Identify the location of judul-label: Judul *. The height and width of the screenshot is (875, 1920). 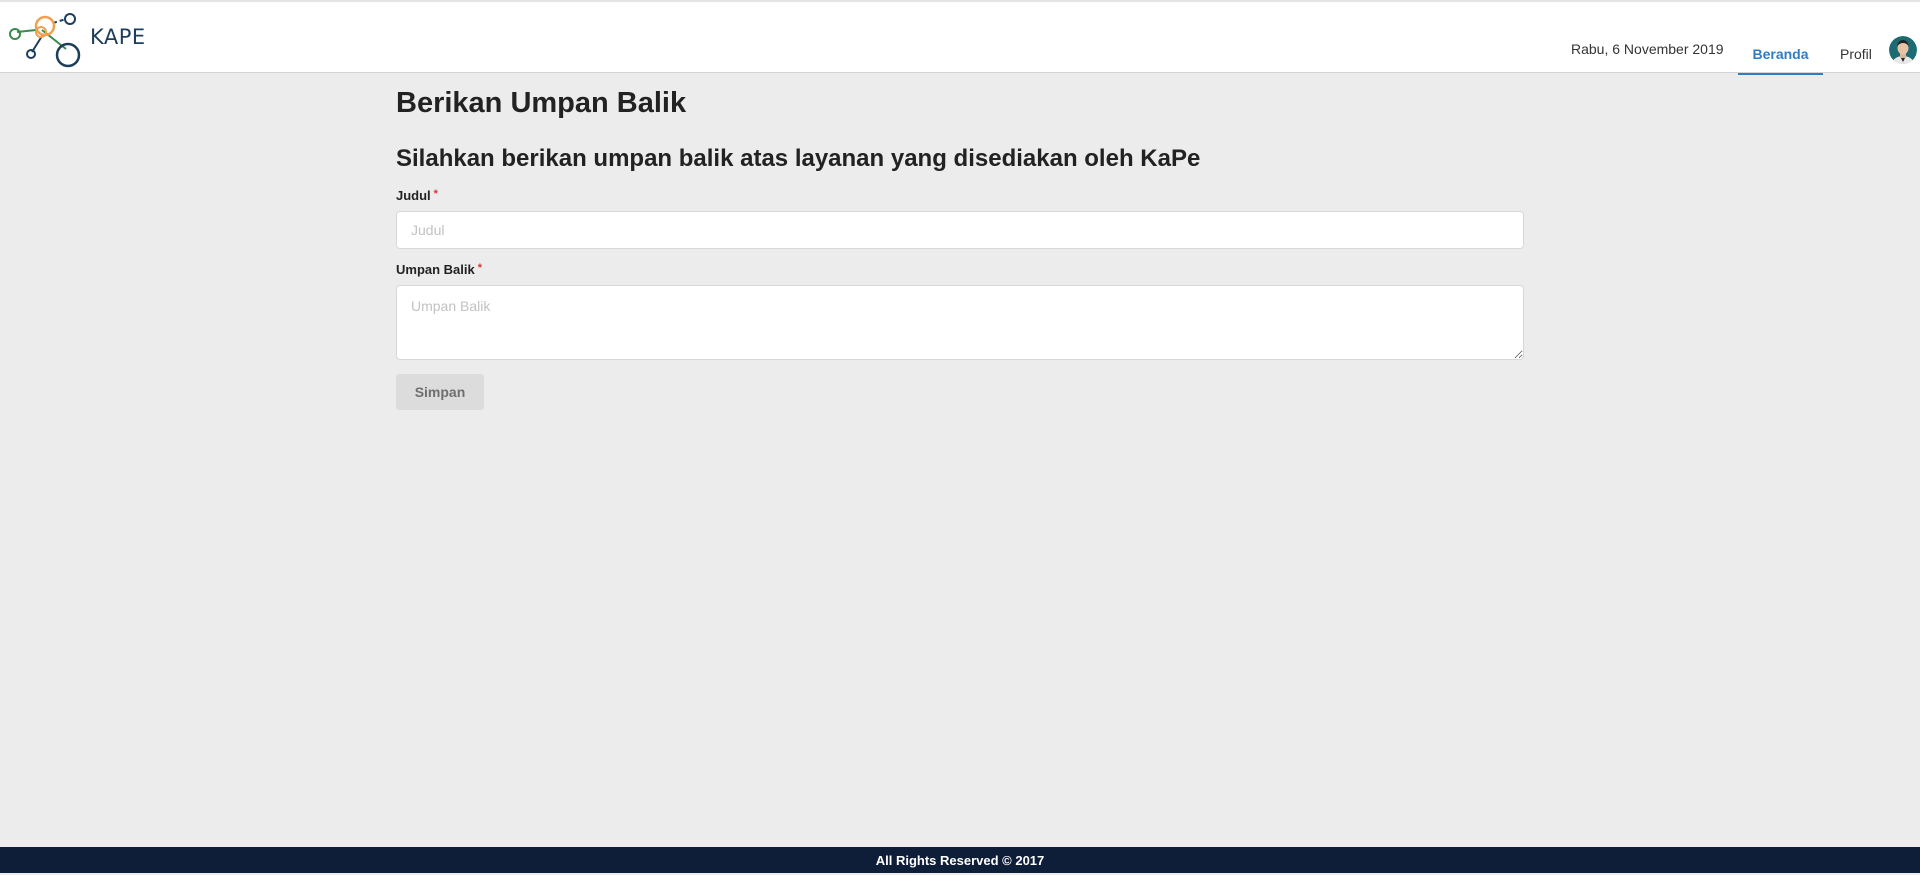
(417, 195).